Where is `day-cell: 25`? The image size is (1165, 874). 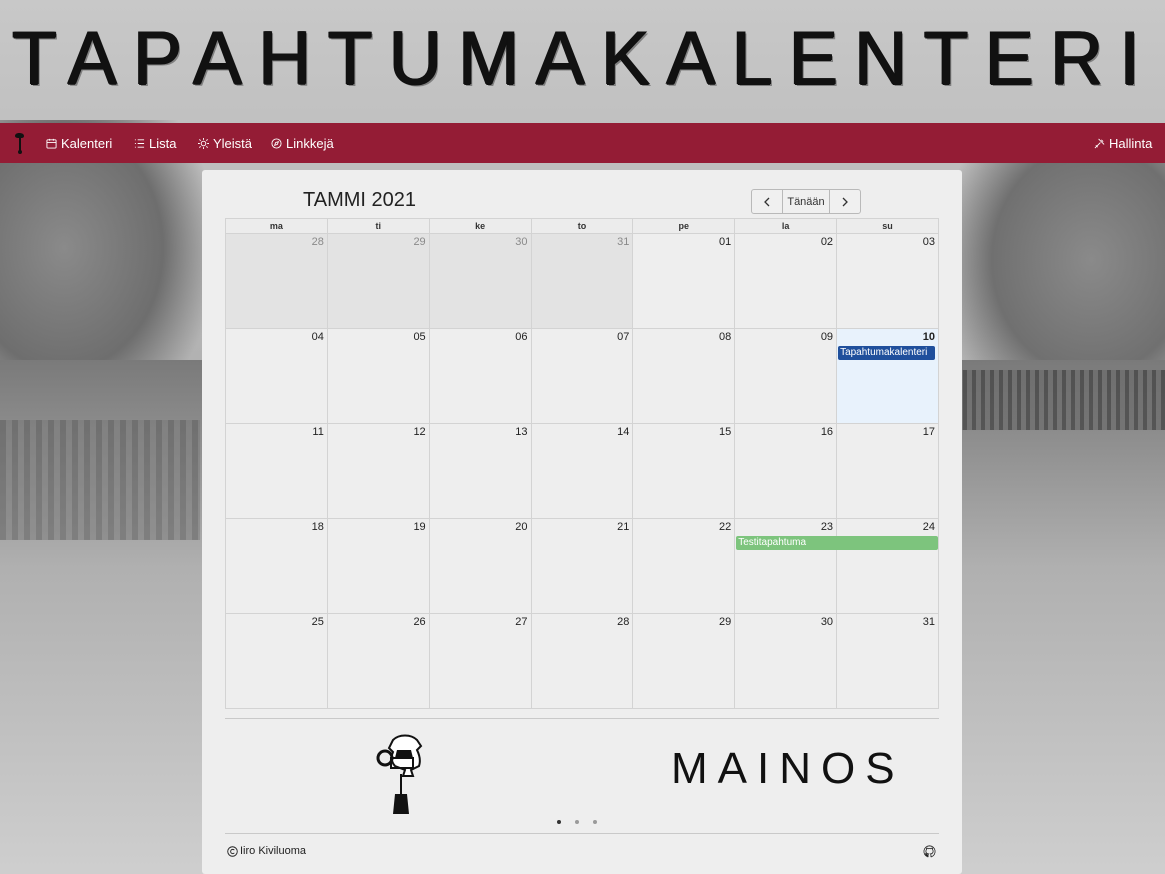
day-cell: 25 is located at coordinates (276, 661).